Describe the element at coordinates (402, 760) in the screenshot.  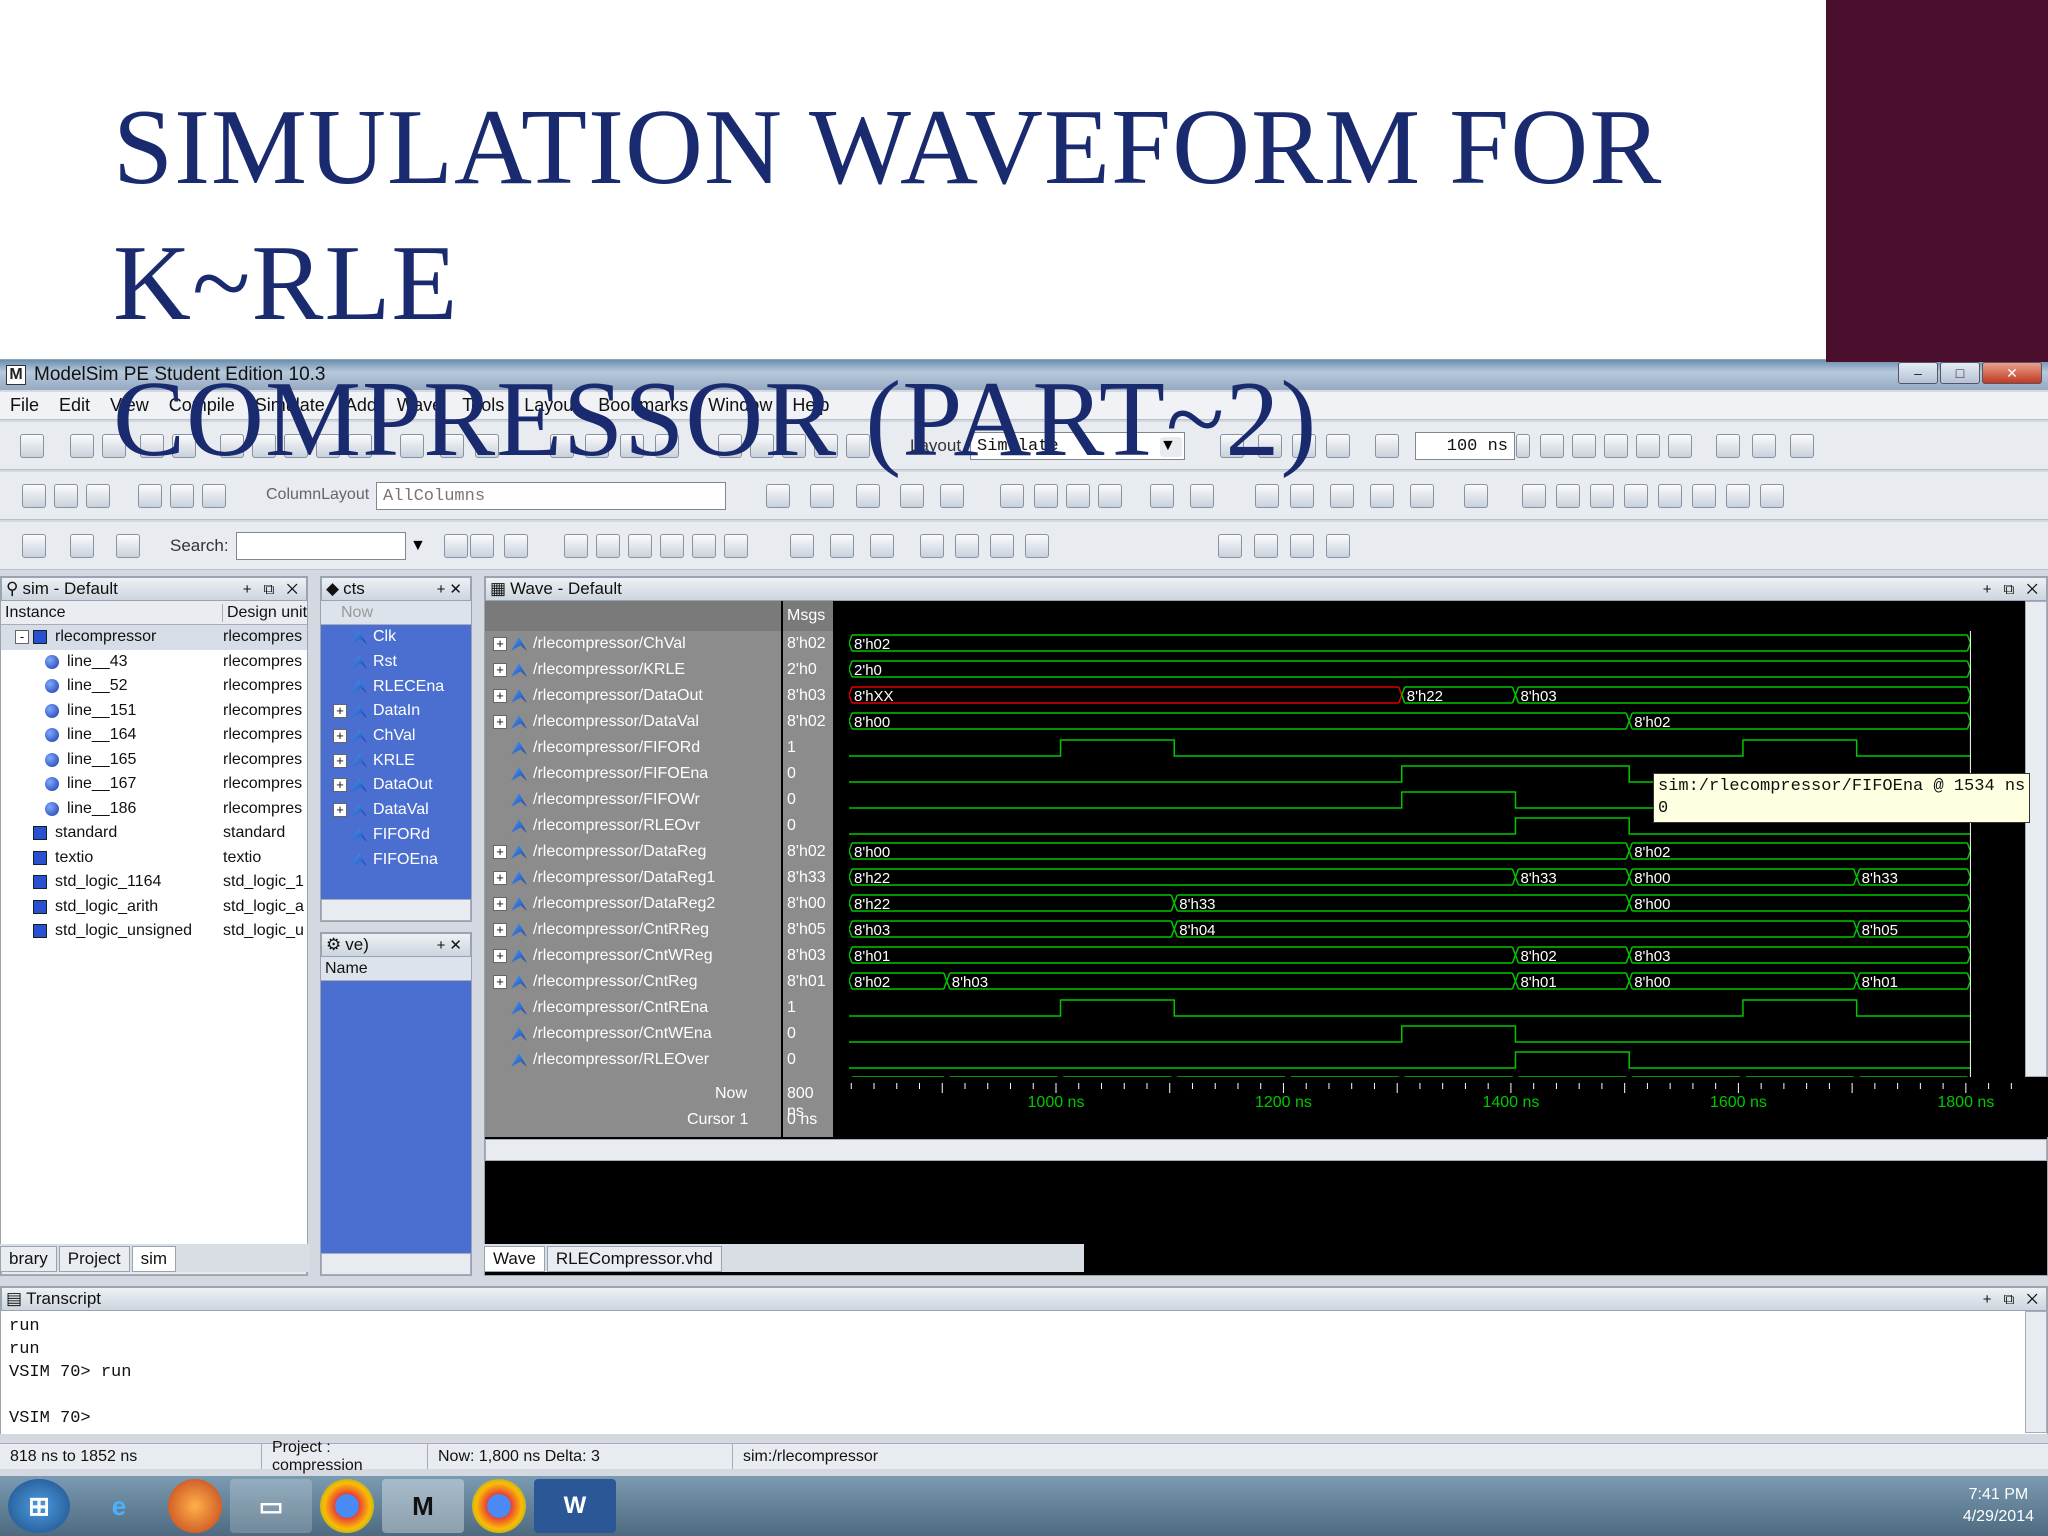
I see `object-row: + KRLE` at that location.